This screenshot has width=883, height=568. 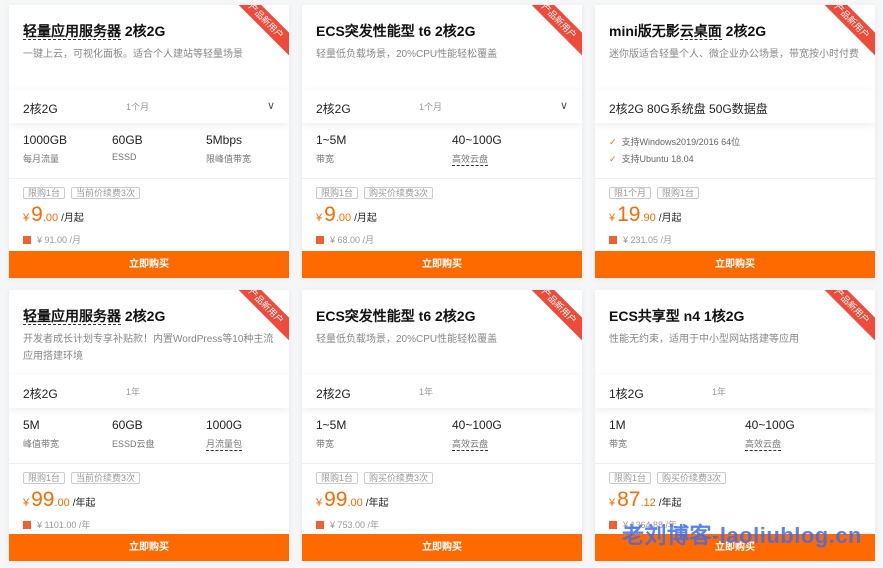 What do you see at coordinates (674, 160) in the screenshot?
I see `feature-item: ✓ 支持Ubuntu 18.04` at bounding box center [674, 160].